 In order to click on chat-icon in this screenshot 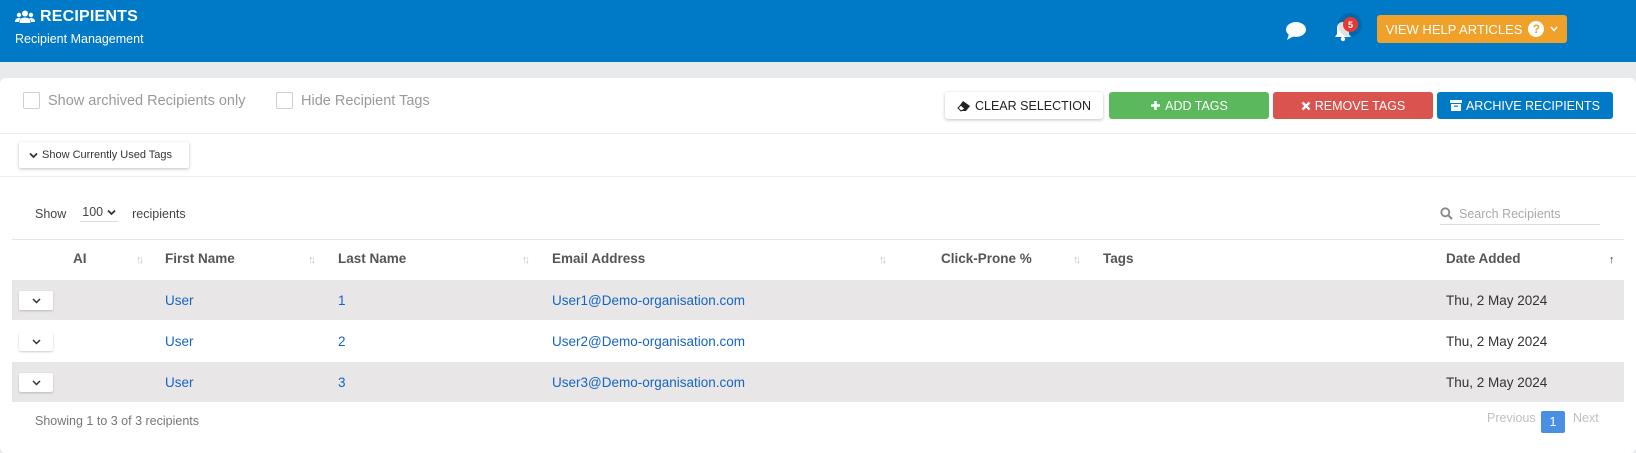, I will do `click(1296, 31)`.